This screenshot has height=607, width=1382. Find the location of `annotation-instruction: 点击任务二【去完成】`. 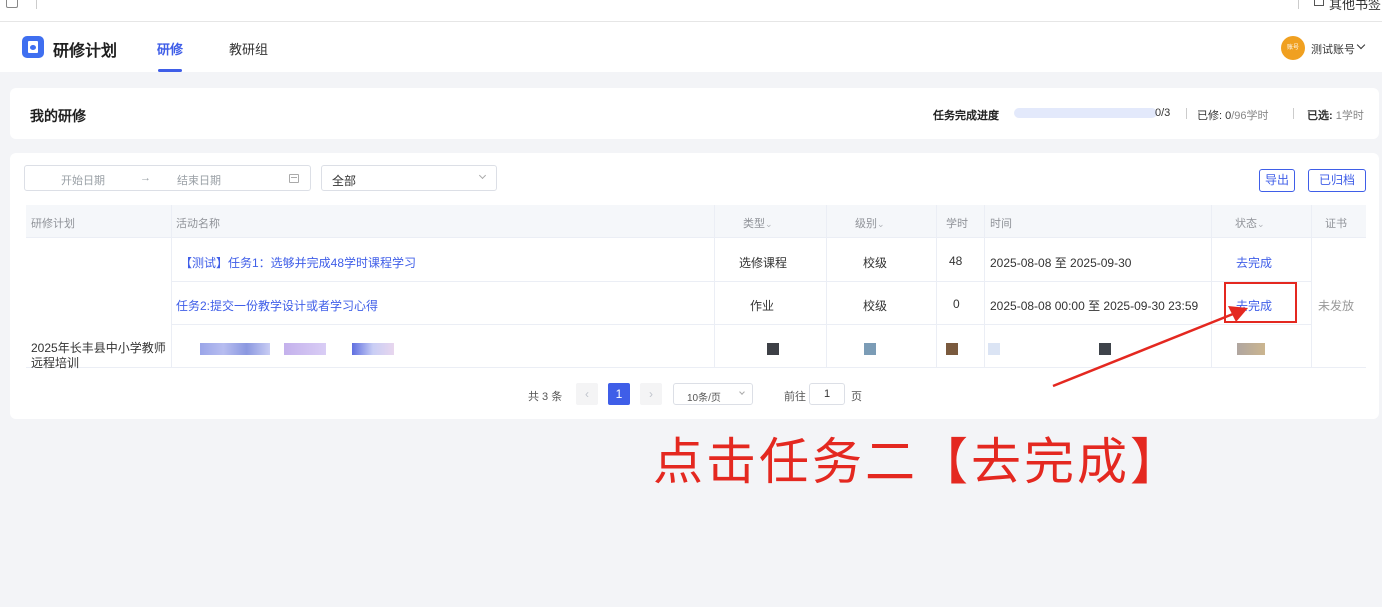

annotation-instruction: 点击任务二【去完成】 is located at coordinates (918, 462).